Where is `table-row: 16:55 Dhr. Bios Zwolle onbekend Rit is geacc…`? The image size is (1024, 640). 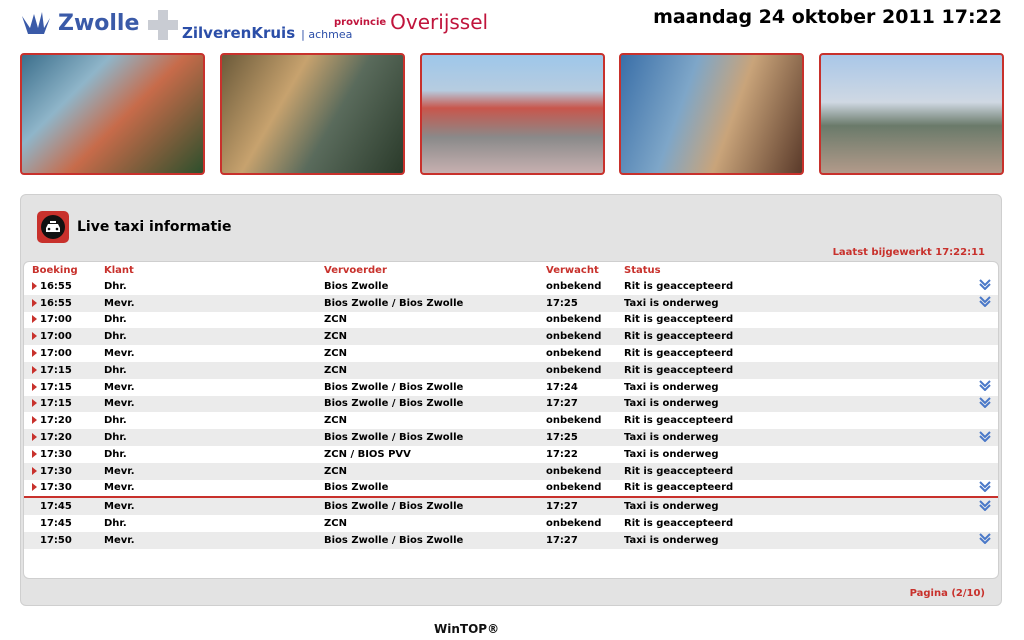 table-row: 16:55 Dhr. Bios Zwolle onbekend Rit is geacc… is located at coordinates (511, 286).